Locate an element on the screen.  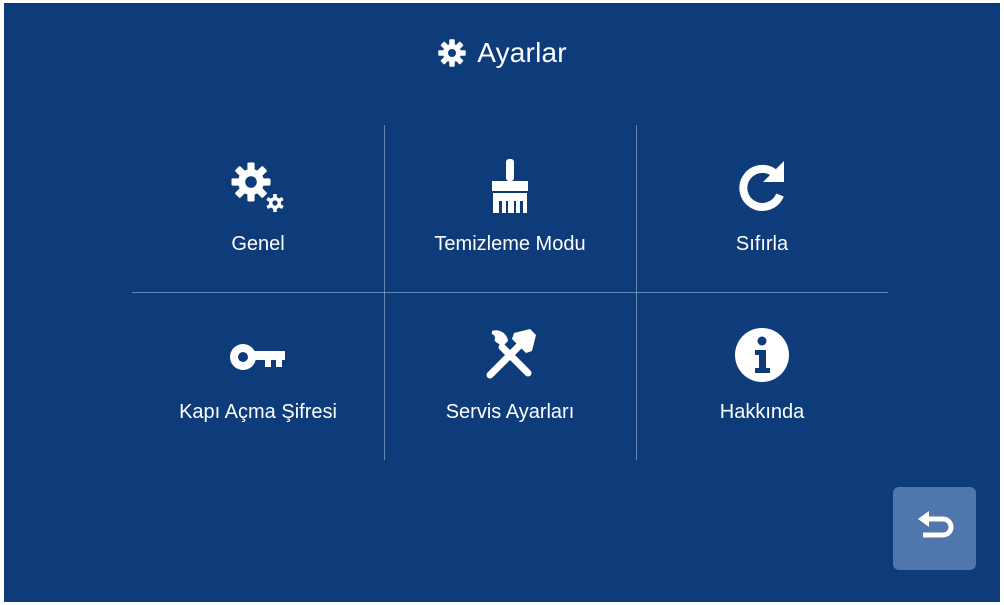
menu-item-hakkinda: Hakkında is located at coordinates (762, 376).